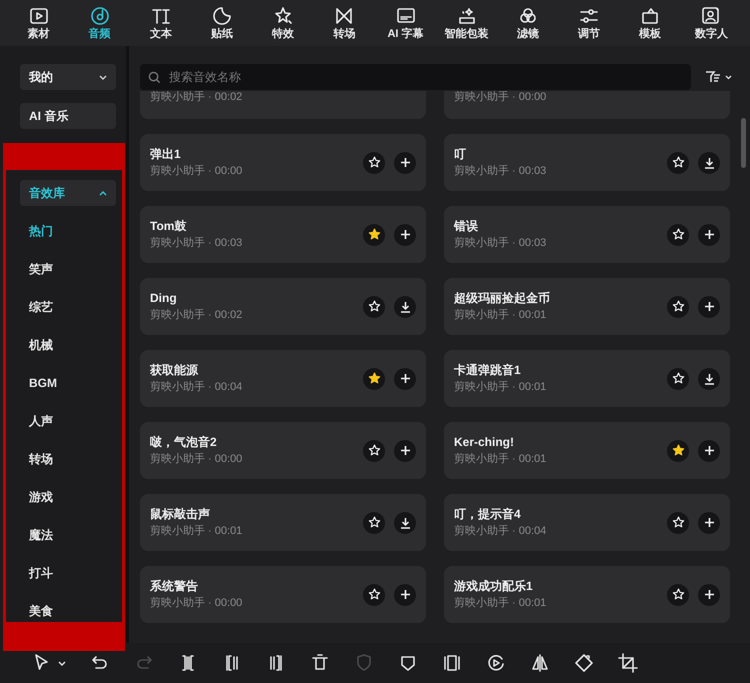 Image resolution: width=750 pixels, height=683 pixels. What do you see at coordinates (587, 378) in the screenshot?
I see `sound-card: 卡通弹跳音1 剪映小助手 · 00:01` at bounding box center [587, 378].